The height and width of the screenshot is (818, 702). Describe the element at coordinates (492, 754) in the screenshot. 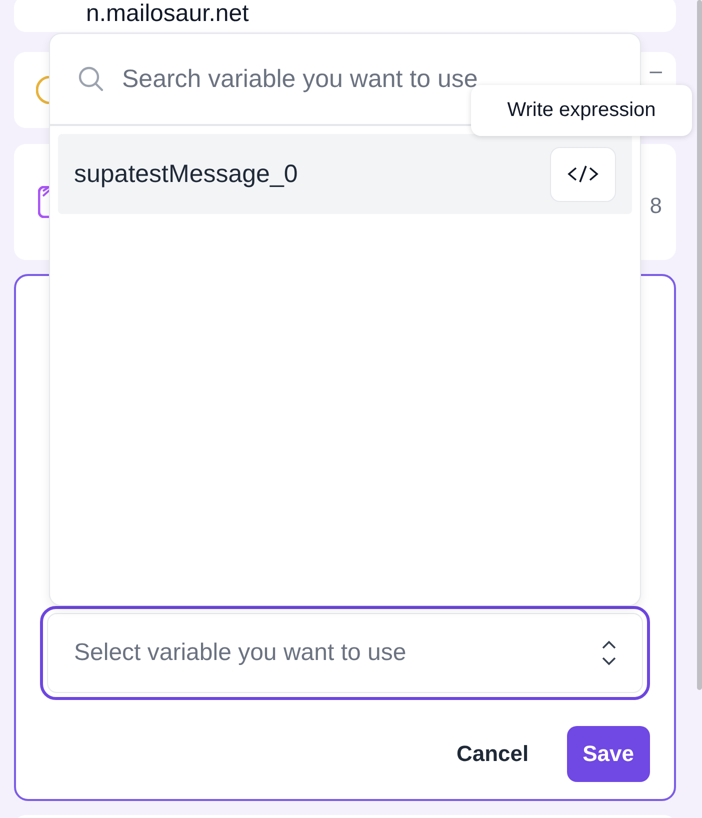

I see `cancel-button: Cancel` at that location.